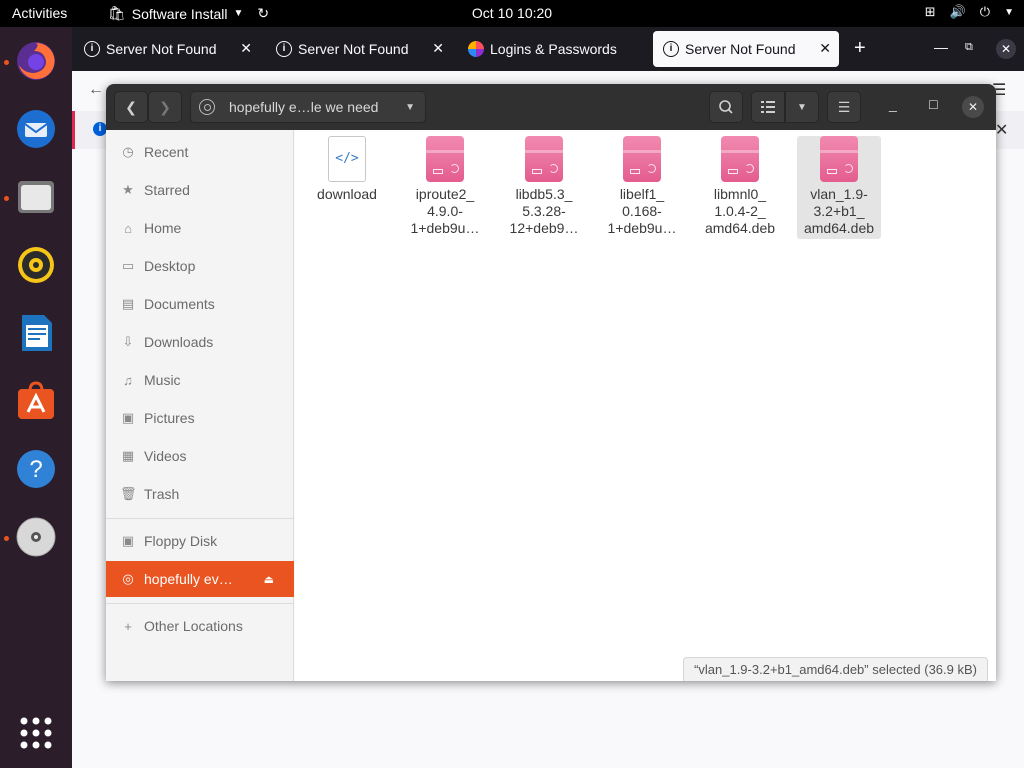 The height and width of the screenshot is (768, 1024). What do you see at coordinates (128, 189) in the screenshot?
I see `star-icon: ★` at bounding box center [128, 189].